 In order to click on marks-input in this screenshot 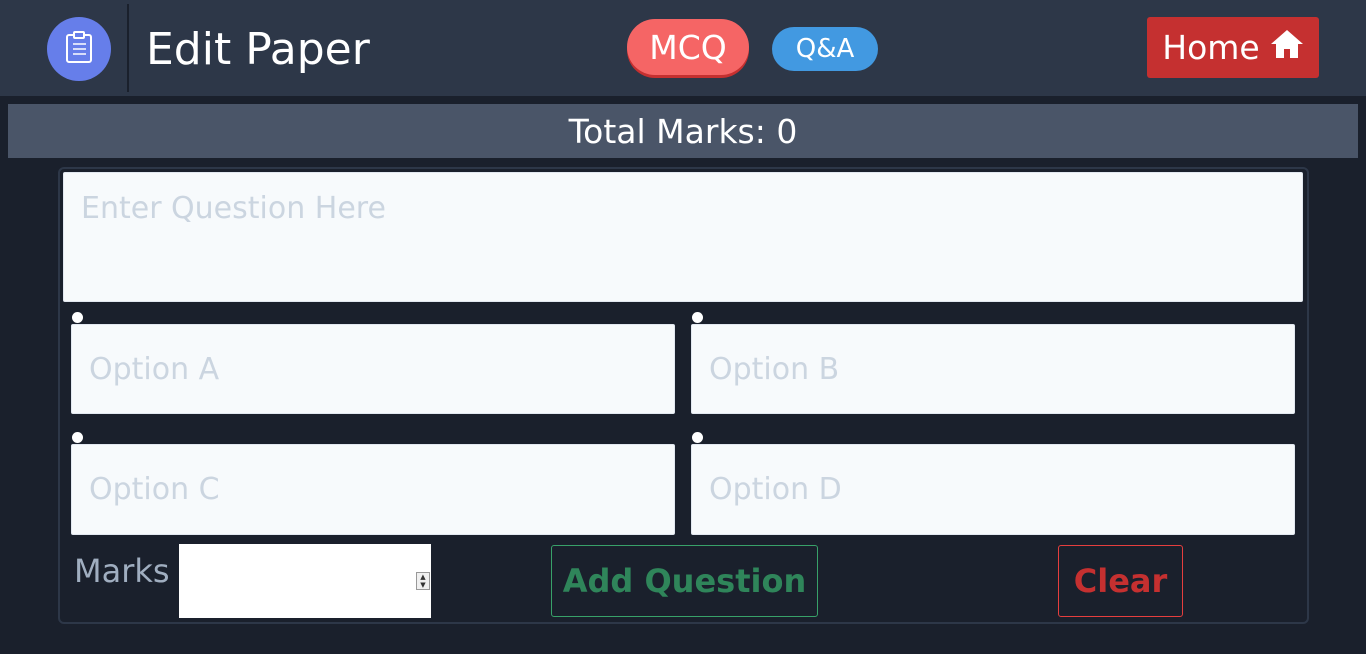, I will do `click(305, 581)`.